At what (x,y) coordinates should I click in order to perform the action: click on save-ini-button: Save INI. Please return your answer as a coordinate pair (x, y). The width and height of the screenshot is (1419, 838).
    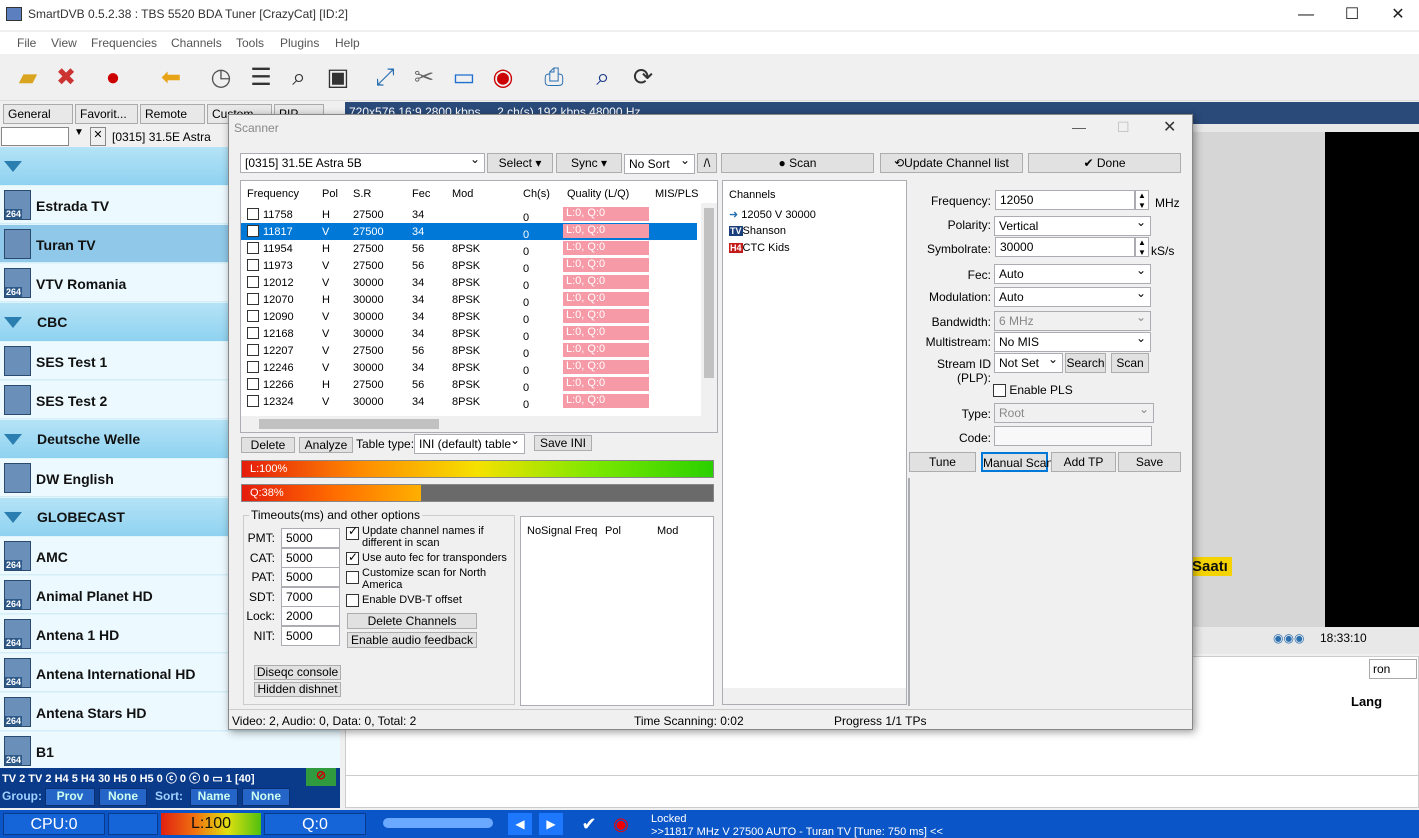
    Looking at the image, I should click on (563, 443).